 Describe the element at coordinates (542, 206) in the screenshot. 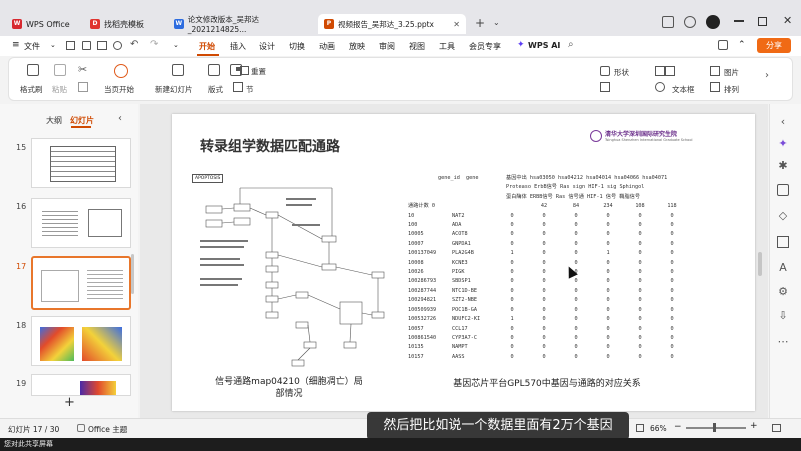

I see `table-counts-row: 通路计数 0 42 84 234 108 118` at that location.